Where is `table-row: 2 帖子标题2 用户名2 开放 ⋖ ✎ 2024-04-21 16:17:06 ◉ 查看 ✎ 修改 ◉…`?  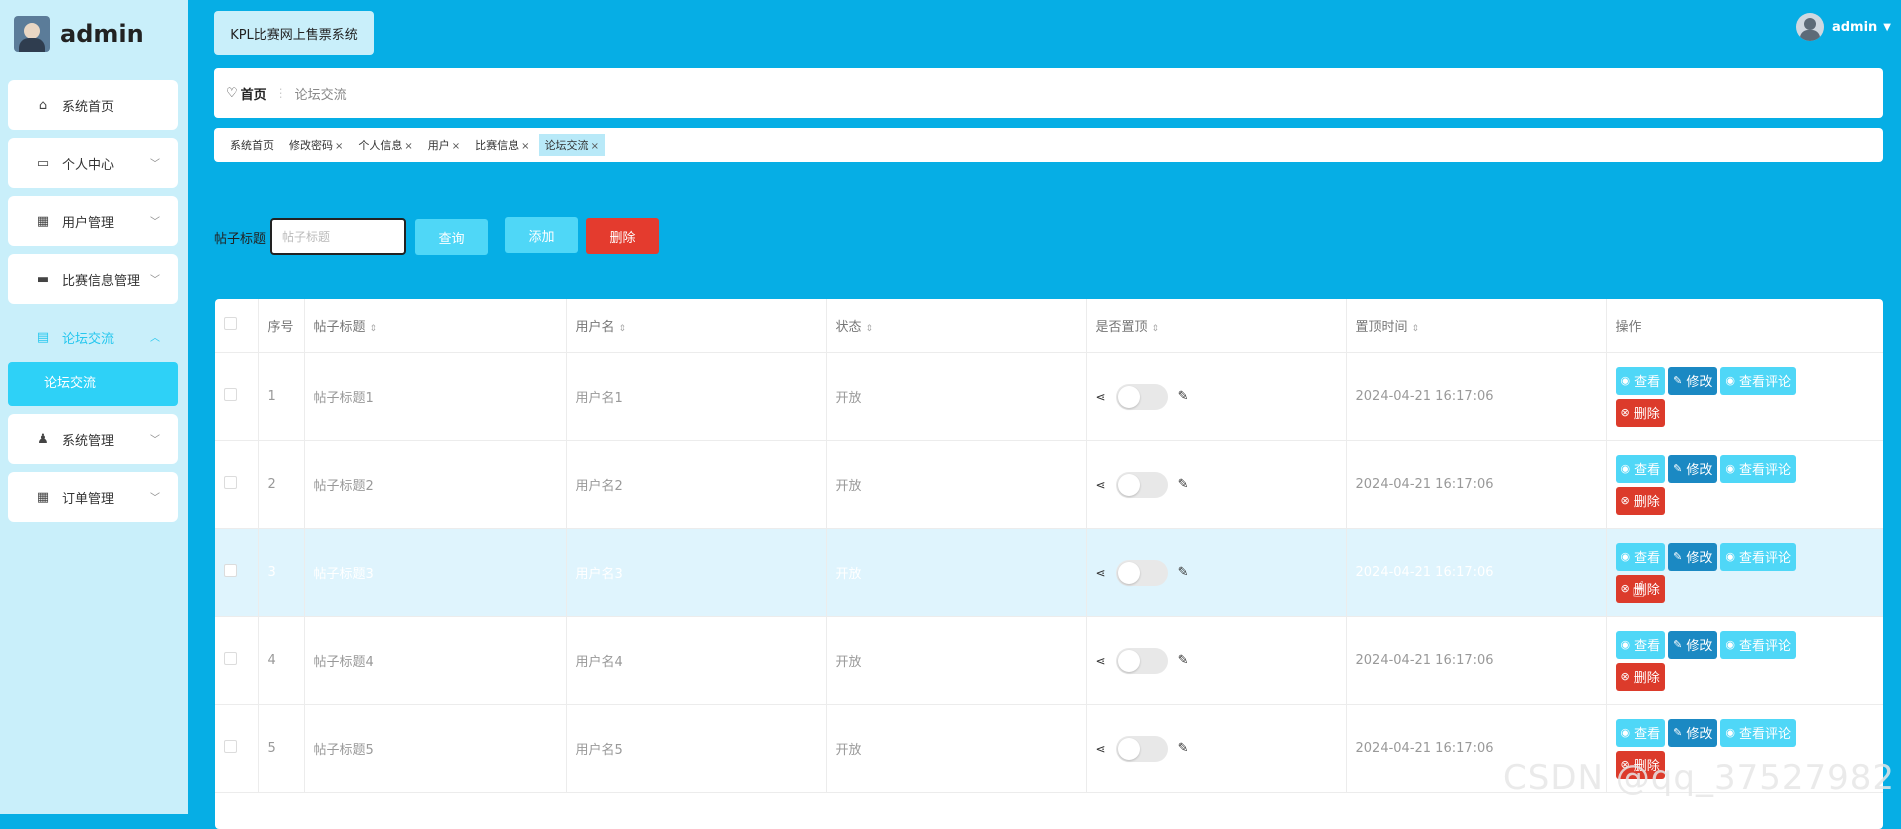 table-row: 2 帖子标题2 用户名2 开放 ⋖ ✎ 2024-04-21 16:17:06 ◉ 查看 ✎ 修改 ◉… is located at coordinates (1049, 484).